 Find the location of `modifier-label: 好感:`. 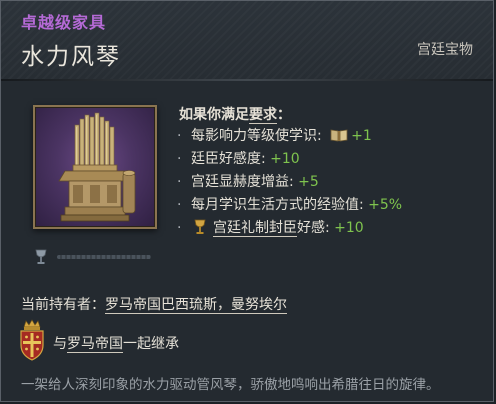

modifier-label: 好感: is located at coordinates (316, 228).